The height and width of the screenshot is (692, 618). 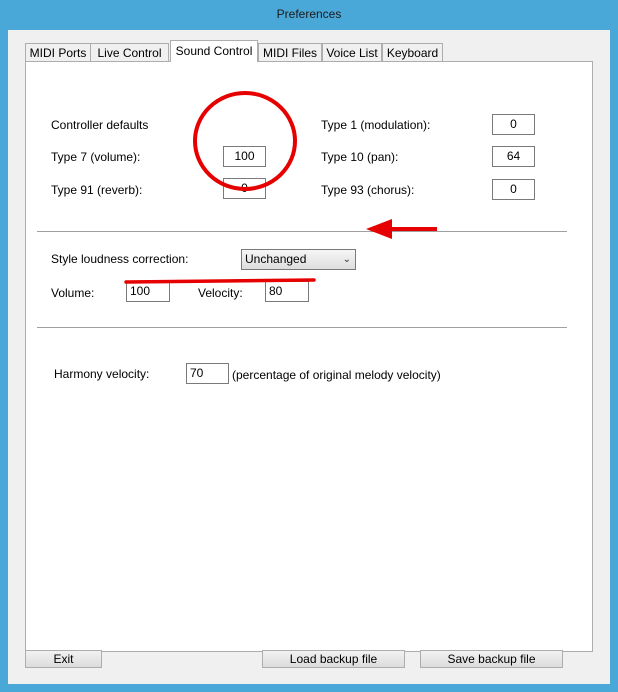 I want to click on tab-keyboard: Keyboard, so click(x=412, y=52).